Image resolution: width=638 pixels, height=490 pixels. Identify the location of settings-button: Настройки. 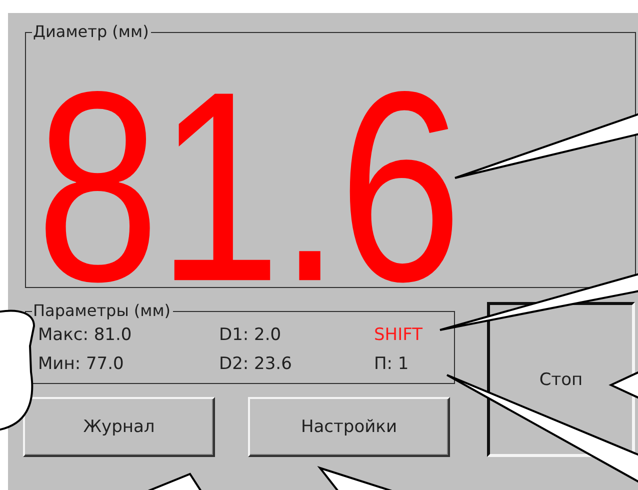
(349, 427).